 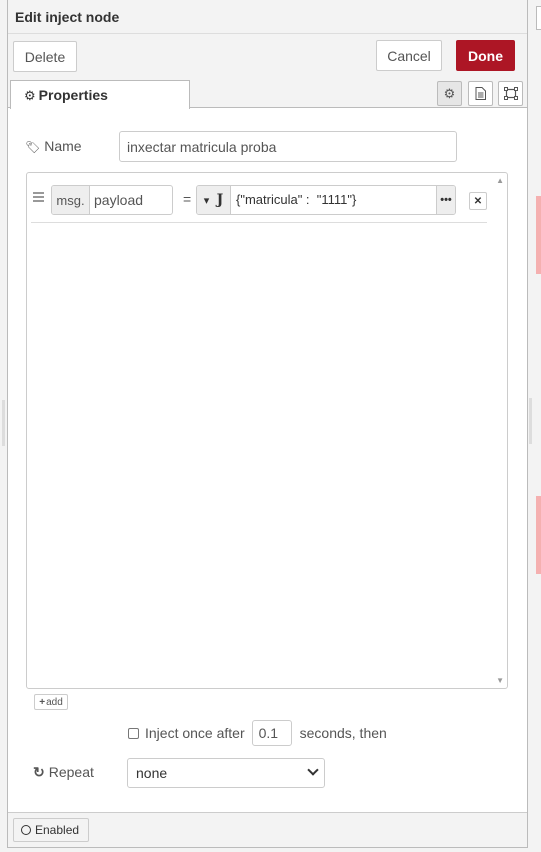 What do you see at coordinates (267, 17) in the screenshot?
I see `tray-header: Edit inject node` at bounding box center [267, 17].